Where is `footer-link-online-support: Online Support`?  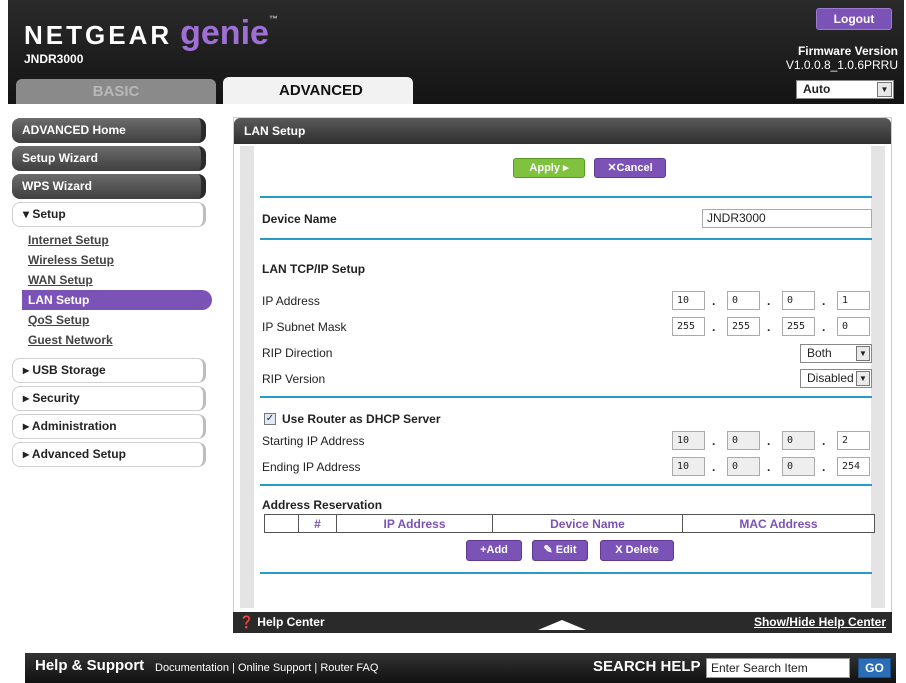
footer-link-online-support: Online Support is located at coordinates (274, 668).